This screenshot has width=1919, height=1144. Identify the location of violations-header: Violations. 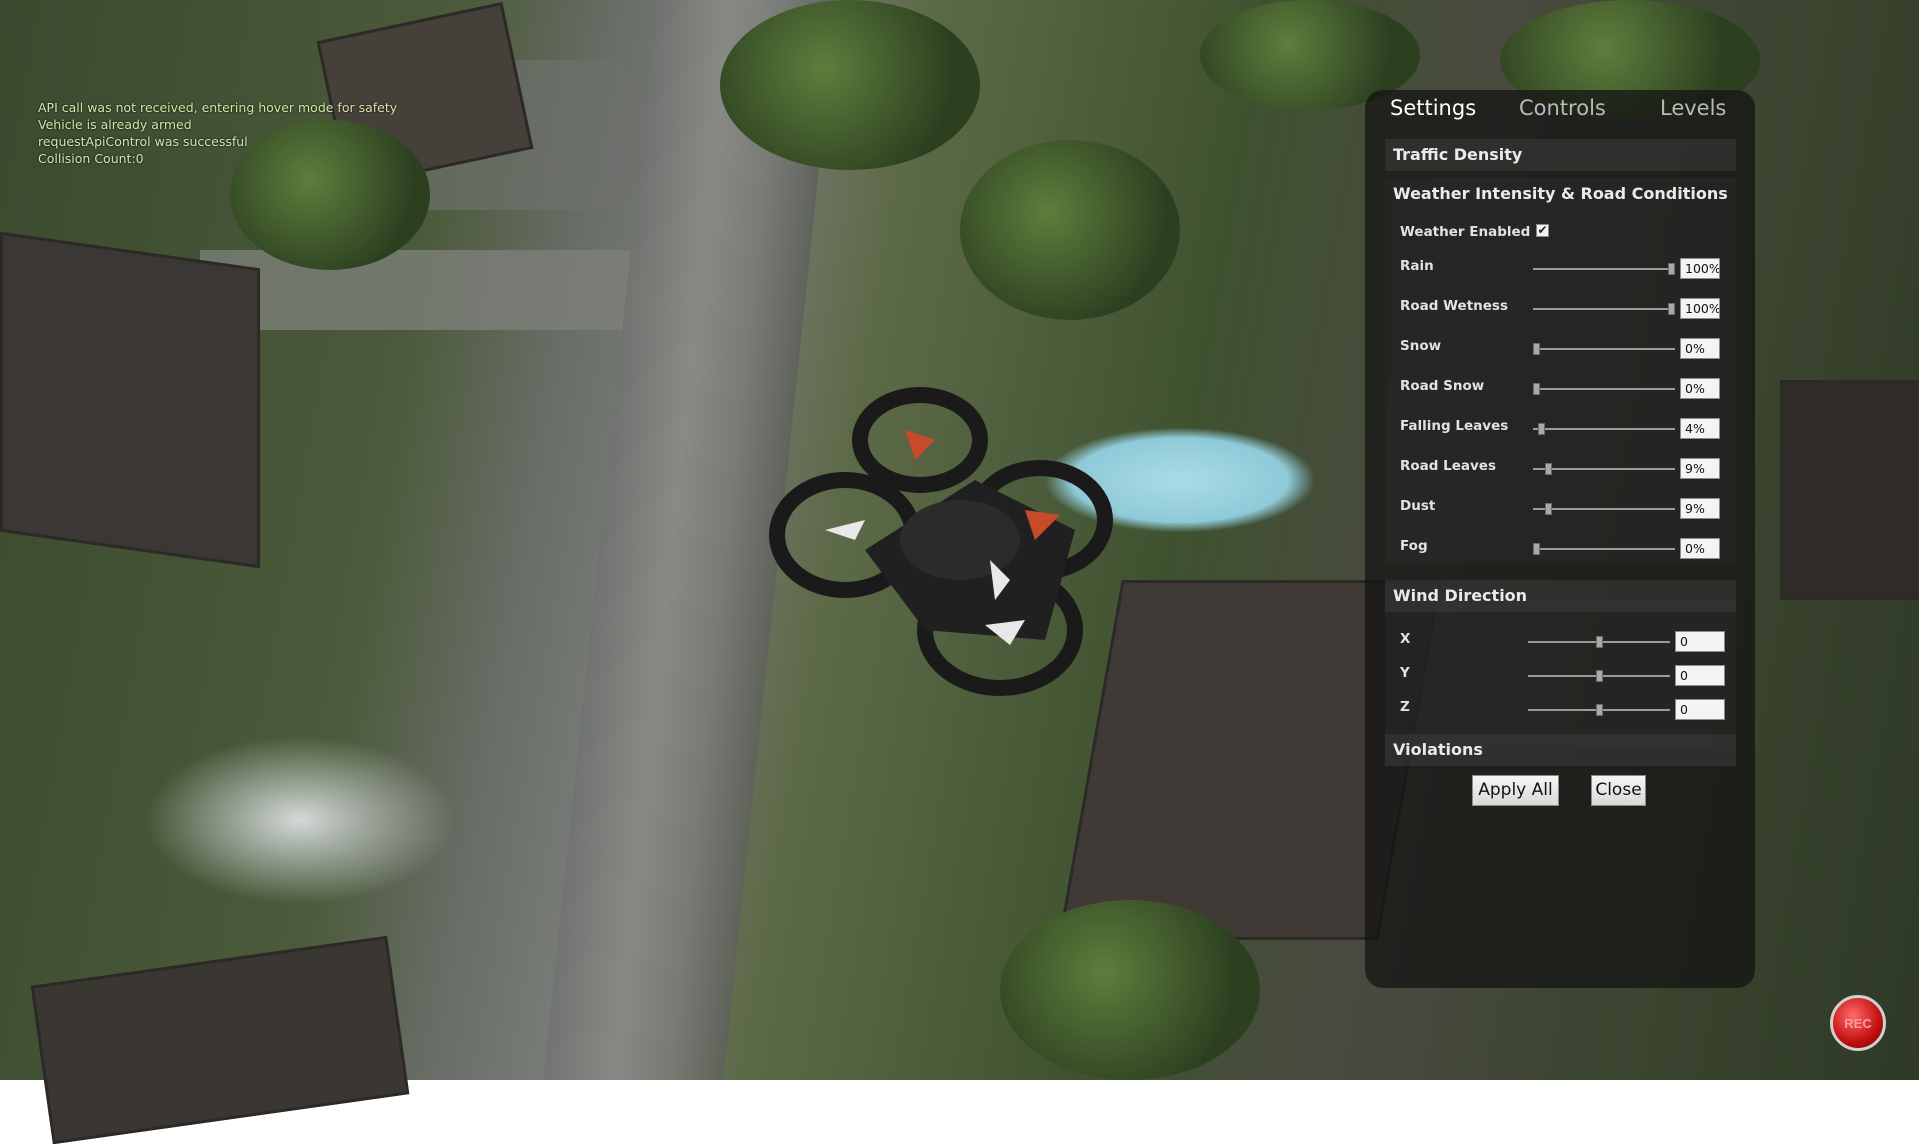
(1560, 750).